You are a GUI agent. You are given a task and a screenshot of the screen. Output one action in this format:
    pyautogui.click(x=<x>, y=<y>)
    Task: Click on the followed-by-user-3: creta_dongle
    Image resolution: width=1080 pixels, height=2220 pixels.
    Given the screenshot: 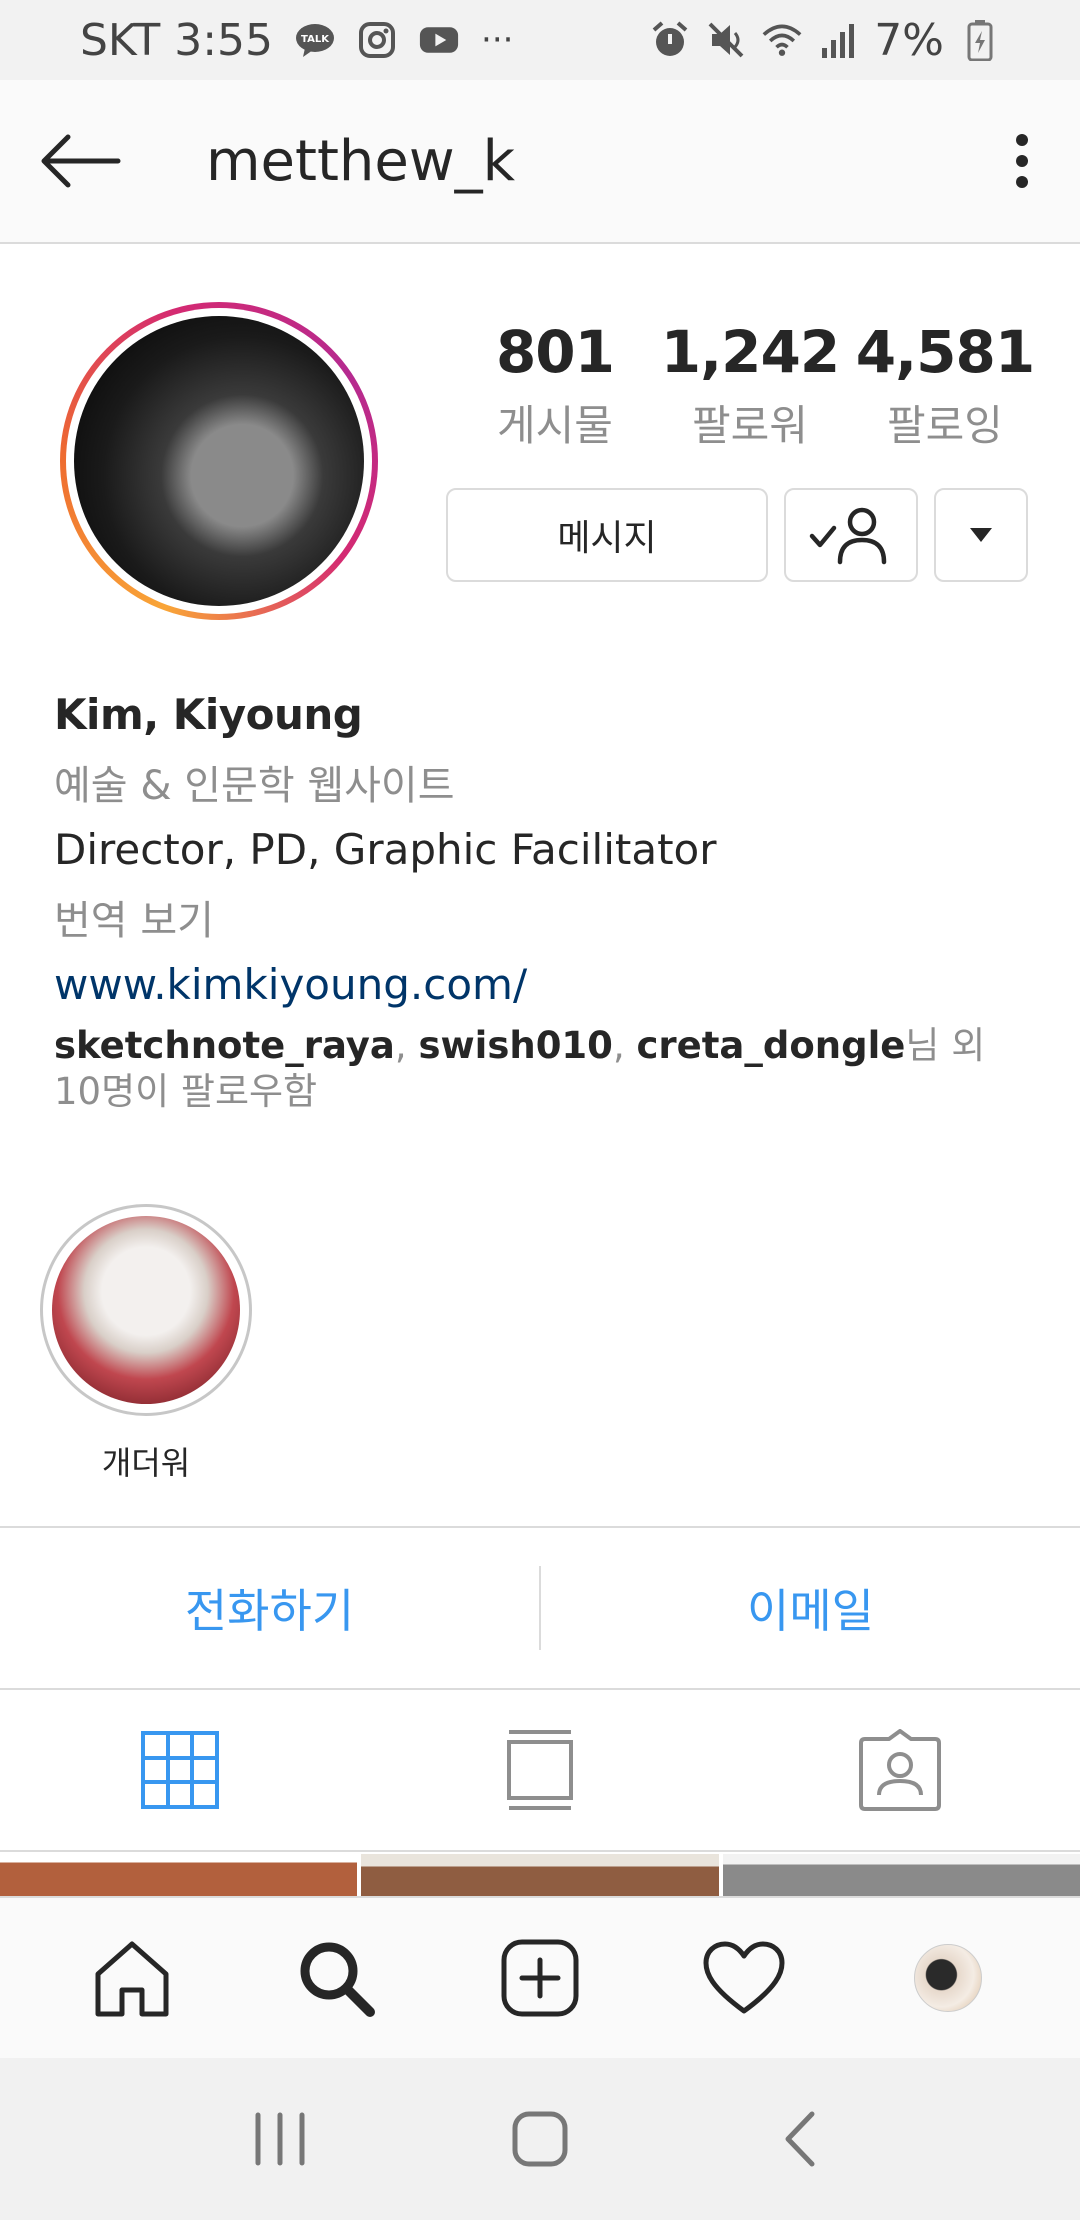 What is the action you would take?
    pyautogui.click(x=771, y=1045)
    